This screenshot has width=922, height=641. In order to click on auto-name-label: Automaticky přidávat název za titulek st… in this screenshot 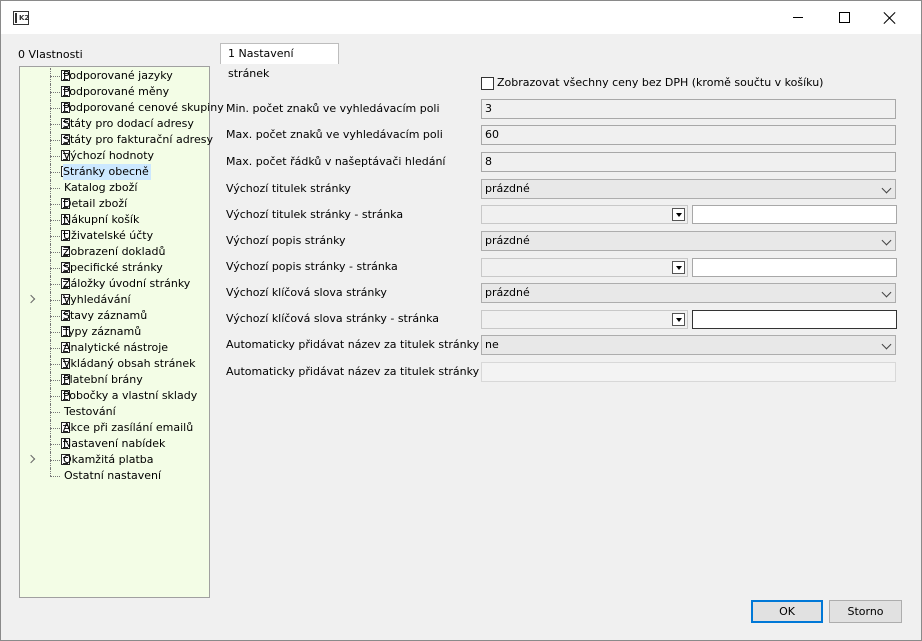, I will do `click(353, 344)`.